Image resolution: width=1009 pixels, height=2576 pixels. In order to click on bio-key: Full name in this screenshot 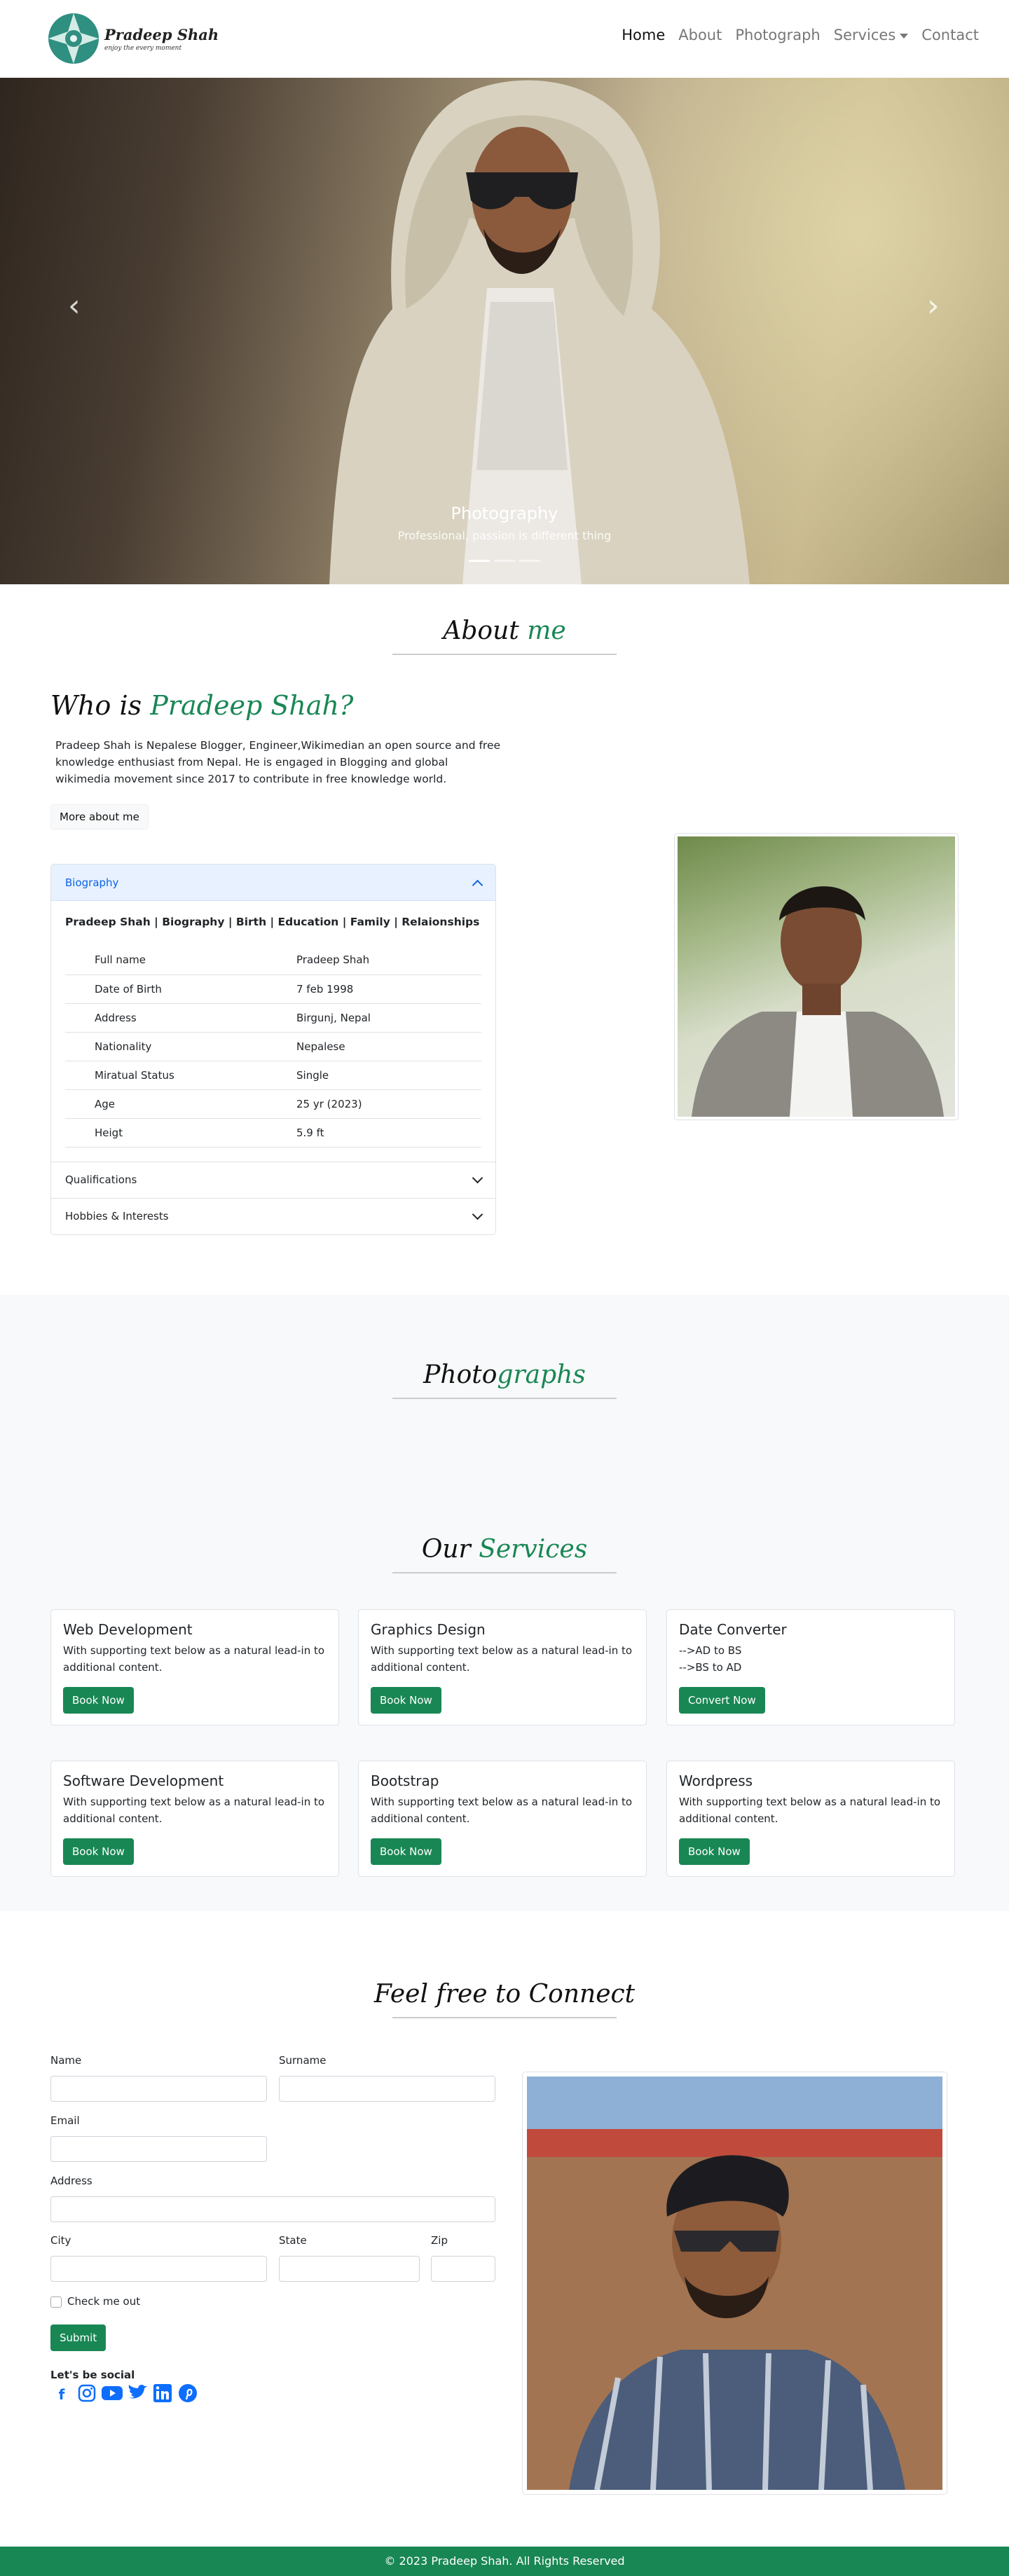, I will do `click(180, 960)`.